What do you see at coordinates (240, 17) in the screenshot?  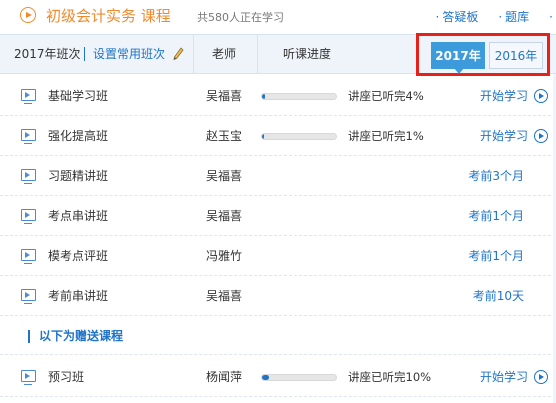 I see `learner-count: 共580人正在学习` at bounding box center [240, 17].